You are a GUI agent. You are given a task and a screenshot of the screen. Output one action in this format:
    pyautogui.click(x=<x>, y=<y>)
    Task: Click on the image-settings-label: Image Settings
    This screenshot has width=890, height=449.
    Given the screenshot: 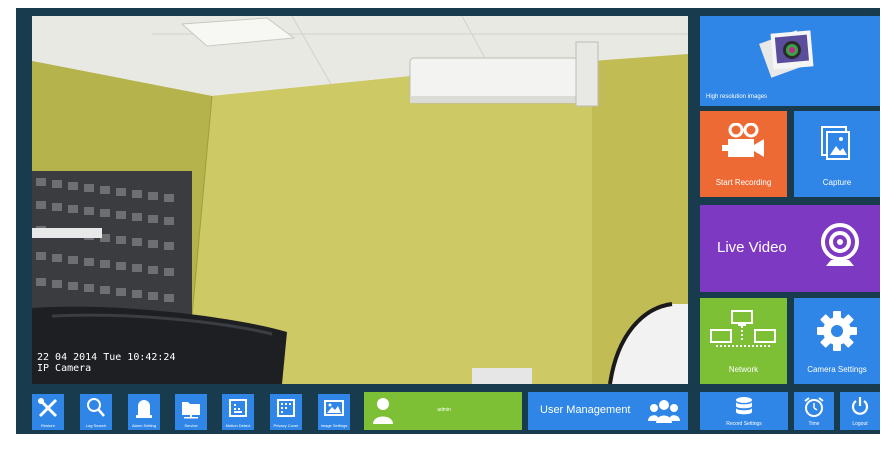 What is the action you would take?
    pyautogui.click(x=334, y=425)
    